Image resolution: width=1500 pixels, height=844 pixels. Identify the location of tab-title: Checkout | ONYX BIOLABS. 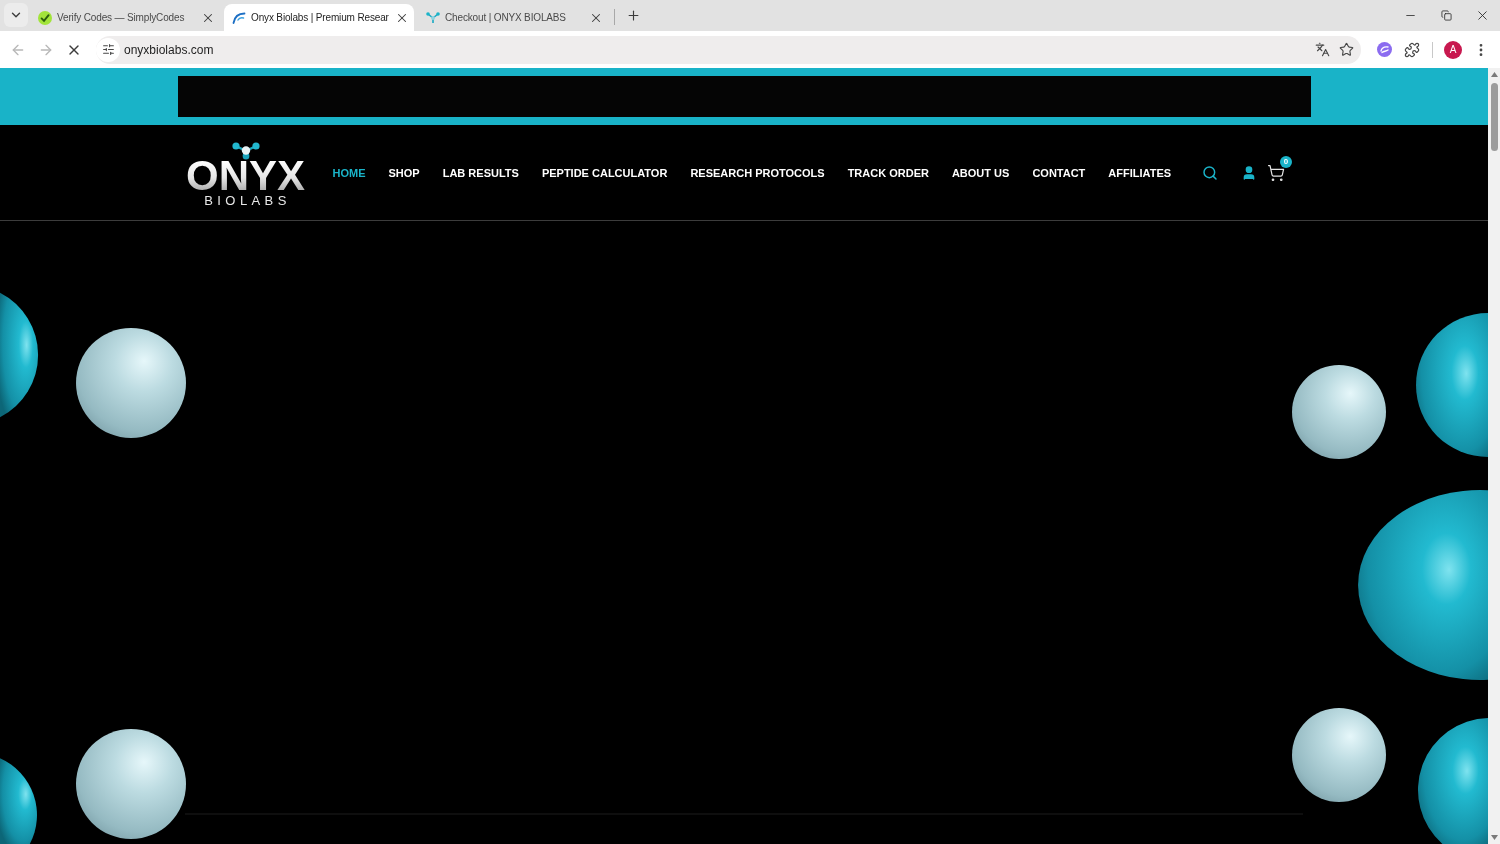
(506, 17).